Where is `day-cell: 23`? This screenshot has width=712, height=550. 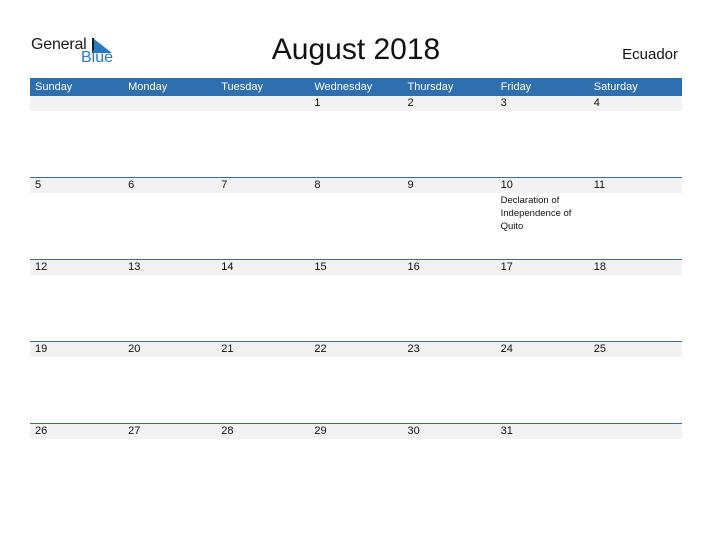 day-cell: 23 is located at coordinates (449, 382).